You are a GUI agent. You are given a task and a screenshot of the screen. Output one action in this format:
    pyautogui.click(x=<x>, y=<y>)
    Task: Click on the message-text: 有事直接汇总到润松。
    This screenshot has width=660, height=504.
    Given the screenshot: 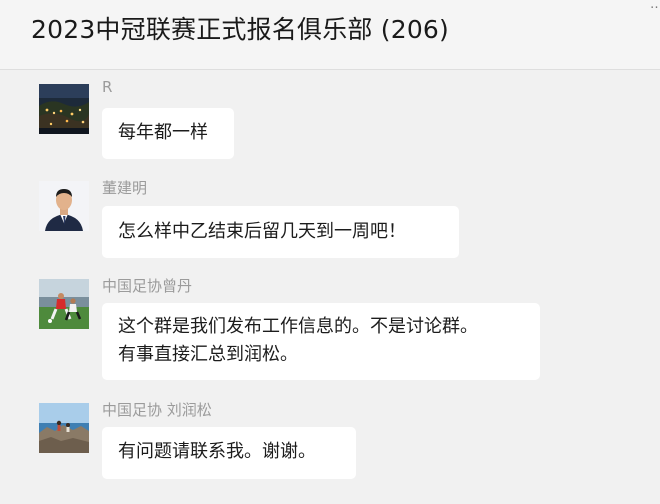 What is the action you would take?
    pyautogui.click(x=208, y=354)
    